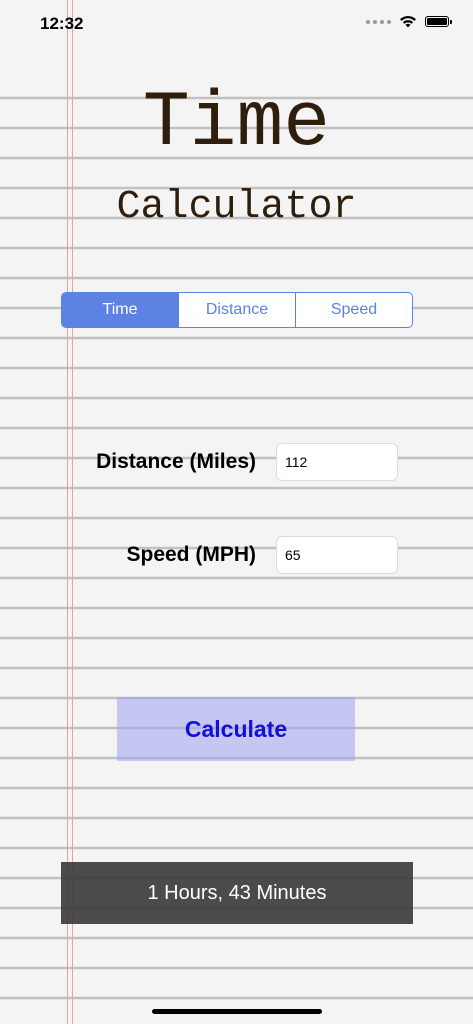 The width and height of the screenshot is (473, 1024). I want to click on battery-icon, so click(438, 21).